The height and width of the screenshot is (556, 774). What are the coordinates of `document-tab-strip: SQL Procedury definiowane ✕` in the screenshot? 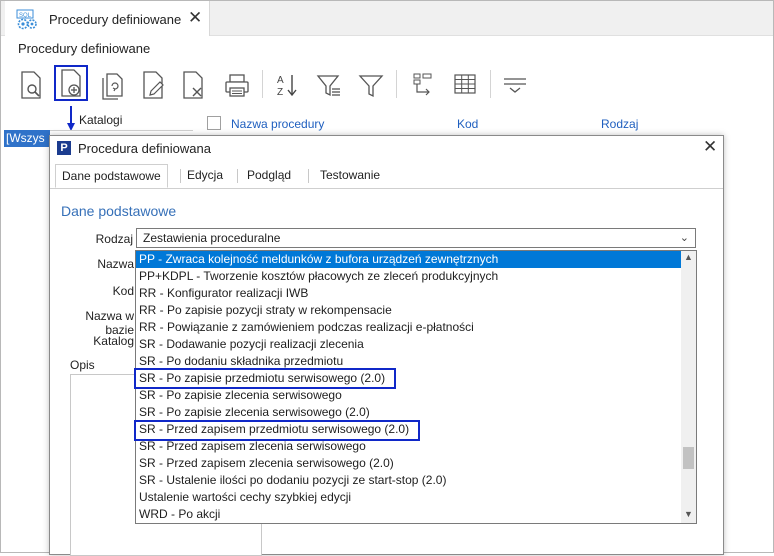 It's located at (387, 18).